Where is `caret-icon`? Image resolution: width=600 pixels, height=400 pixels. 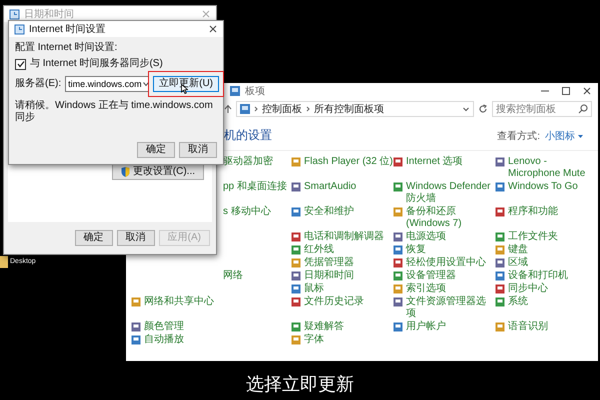 caret-icon is located at coordinates (146, 84).